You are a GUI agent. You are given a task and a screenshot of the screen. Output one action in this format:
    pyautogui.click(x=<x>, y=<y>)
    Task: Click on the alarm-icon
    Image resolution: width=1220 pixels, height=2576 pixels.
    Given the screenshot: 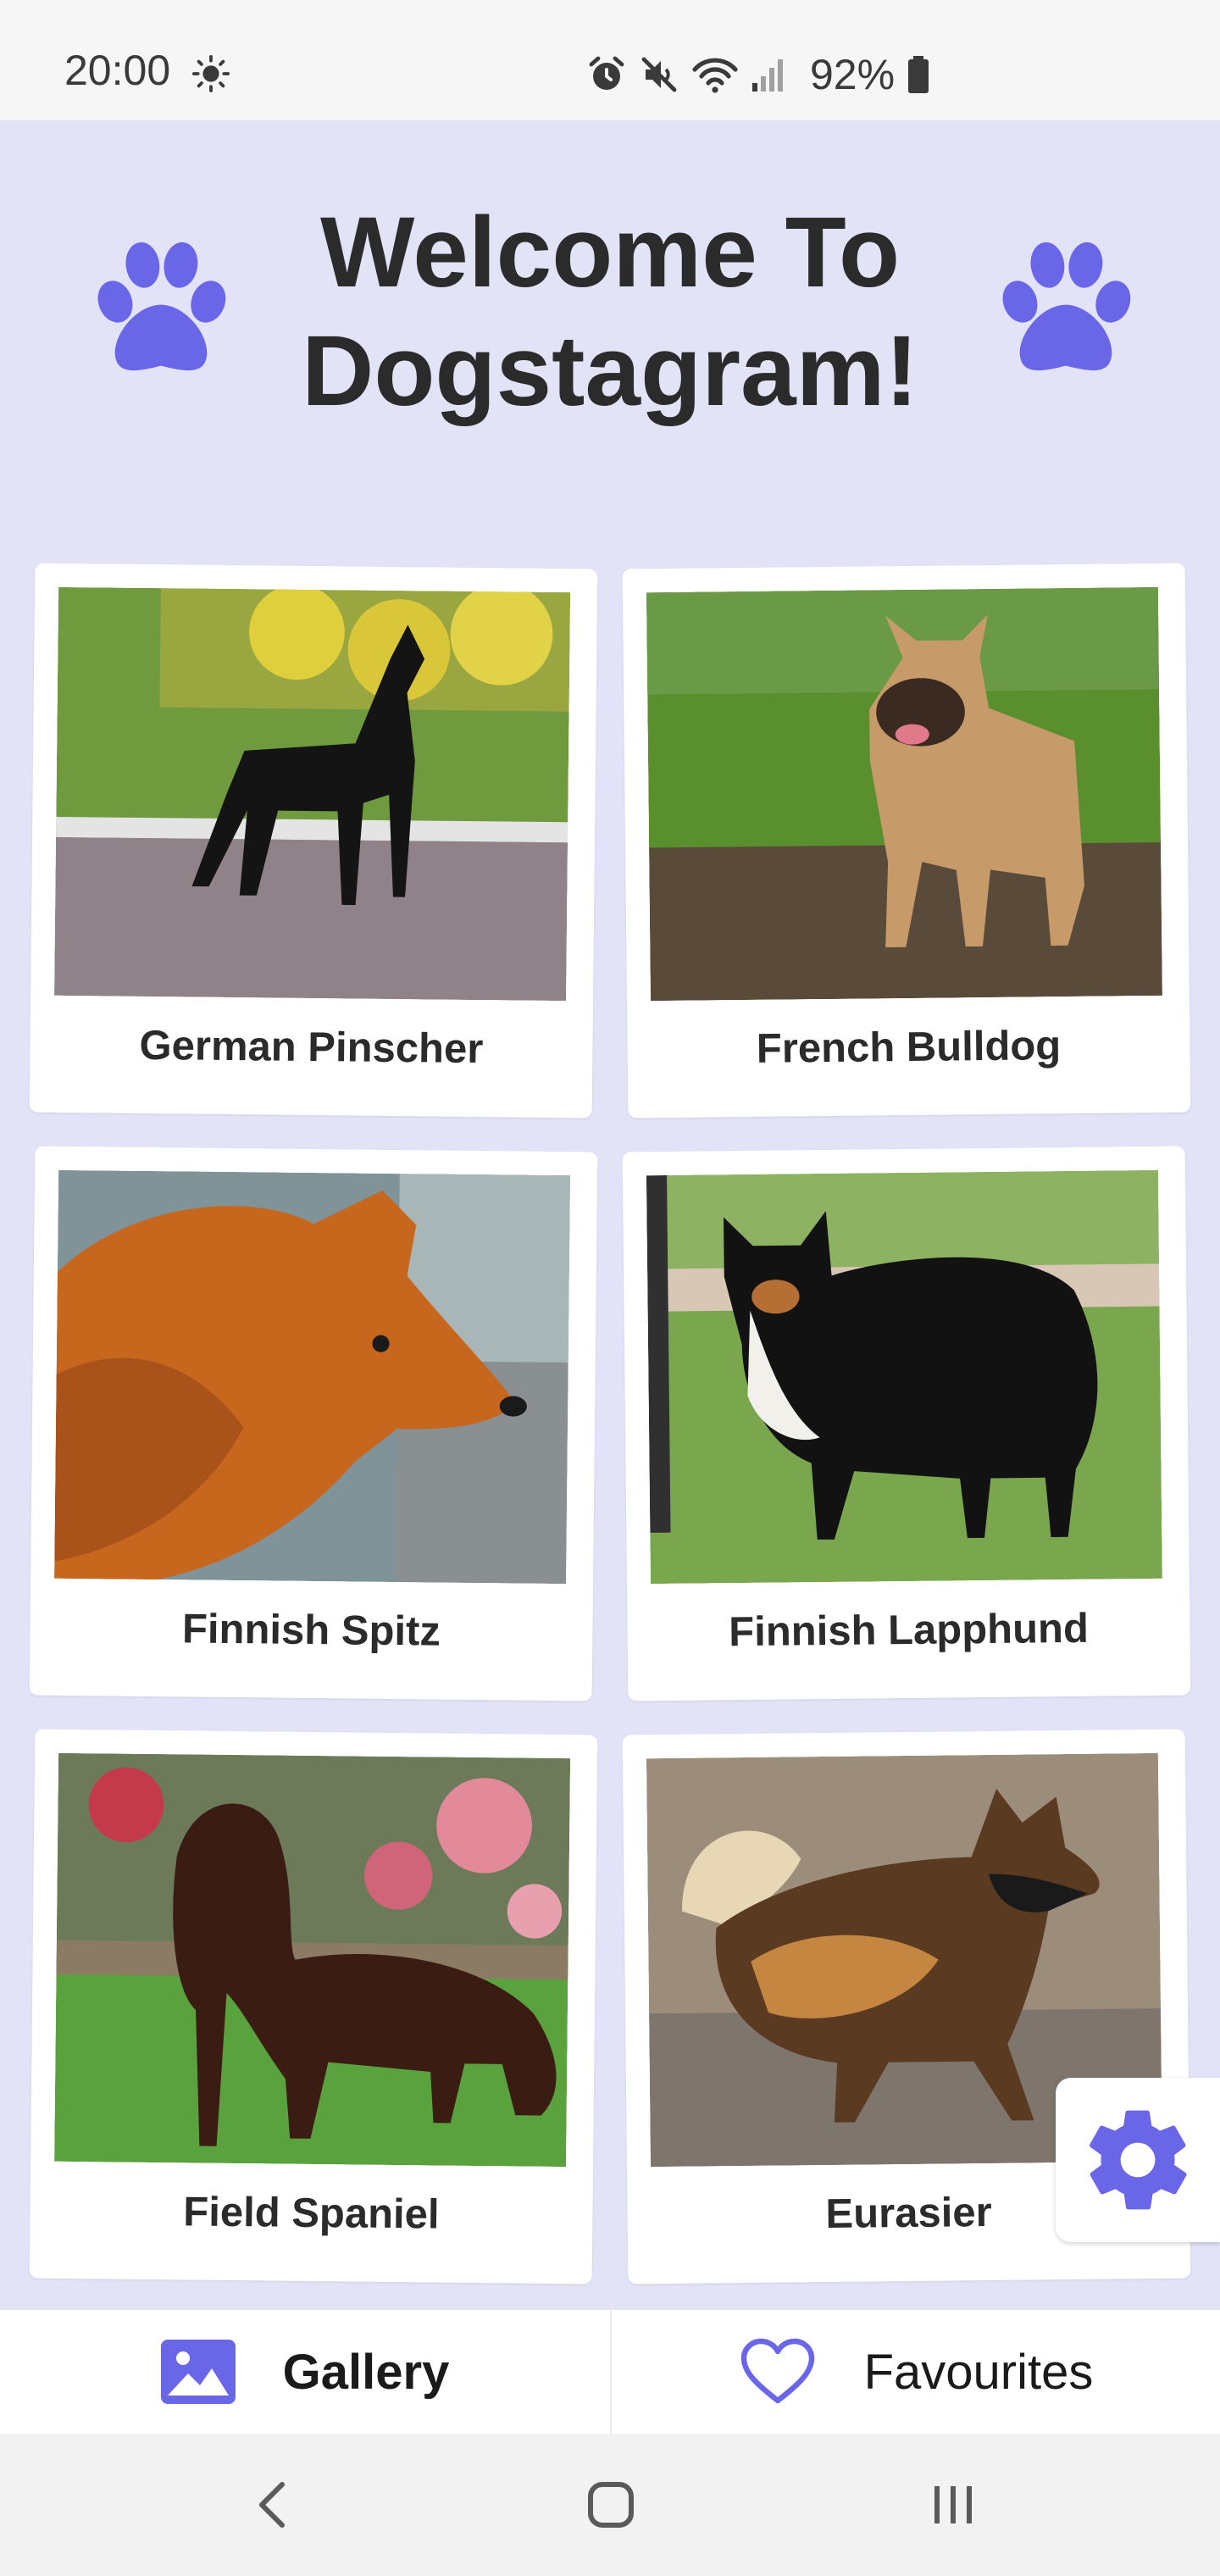 What is the action you would take?
    pyautogui.click(x=606, y=73)
    